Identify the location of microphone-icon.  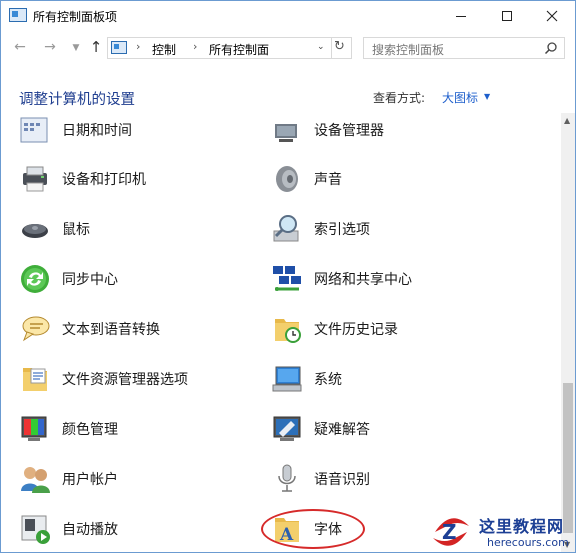
(287, 479).